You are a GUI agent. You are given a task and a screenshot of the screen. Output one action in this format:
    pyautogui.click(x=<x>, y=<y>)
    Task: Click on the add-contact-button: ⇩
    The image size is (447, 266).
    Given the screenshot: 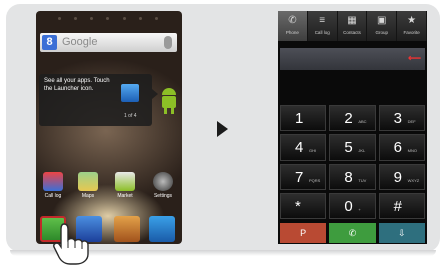 What is the action you would take?
    pyautogui.click(x=401, y=233)
    